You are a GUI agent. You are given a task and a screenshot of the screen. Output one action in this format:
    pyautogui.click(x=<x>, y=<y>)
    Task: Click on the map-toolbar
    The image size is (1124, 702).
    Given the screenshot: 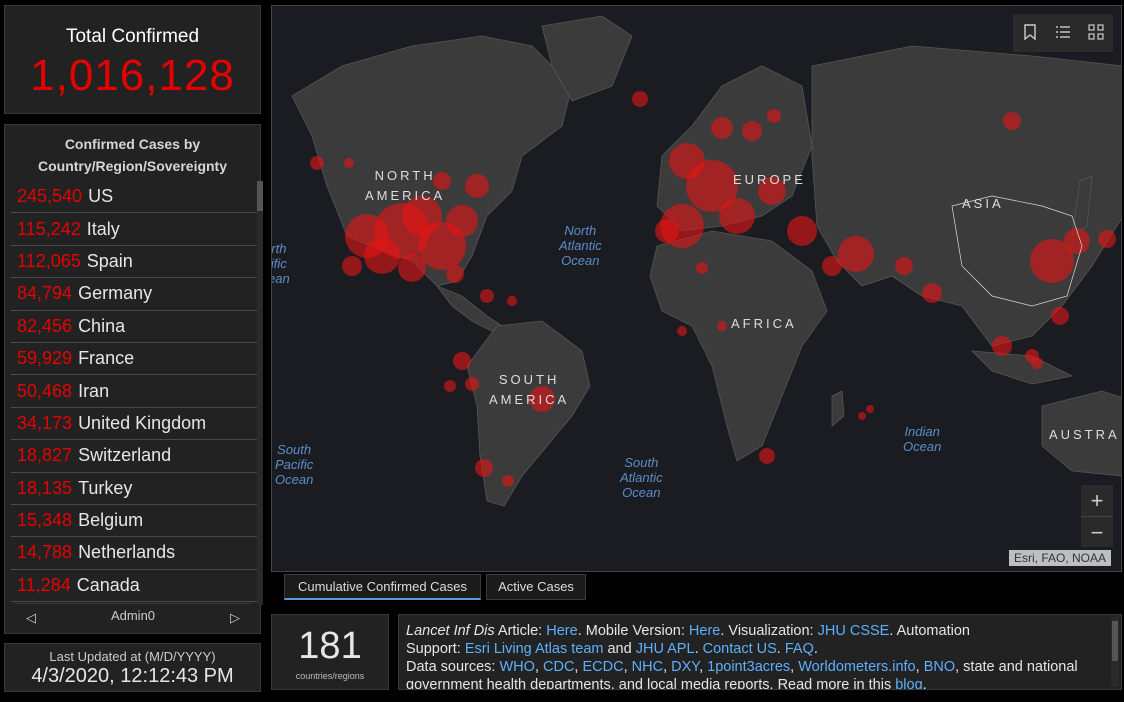 What is the action you would take?
    pyautogui.click(x=1063, y=33)
    